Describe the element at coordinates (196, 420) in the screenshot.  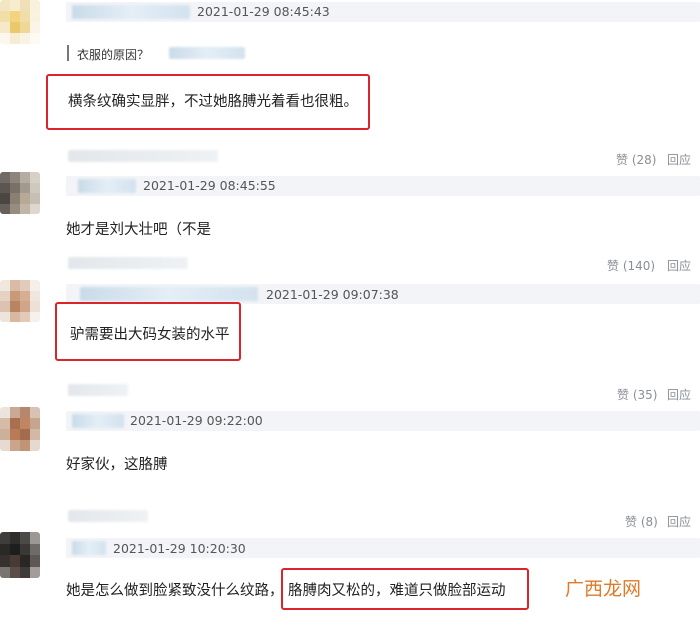
I see `comment-timestamp: 2021-01-29 09:22:00` at that location.